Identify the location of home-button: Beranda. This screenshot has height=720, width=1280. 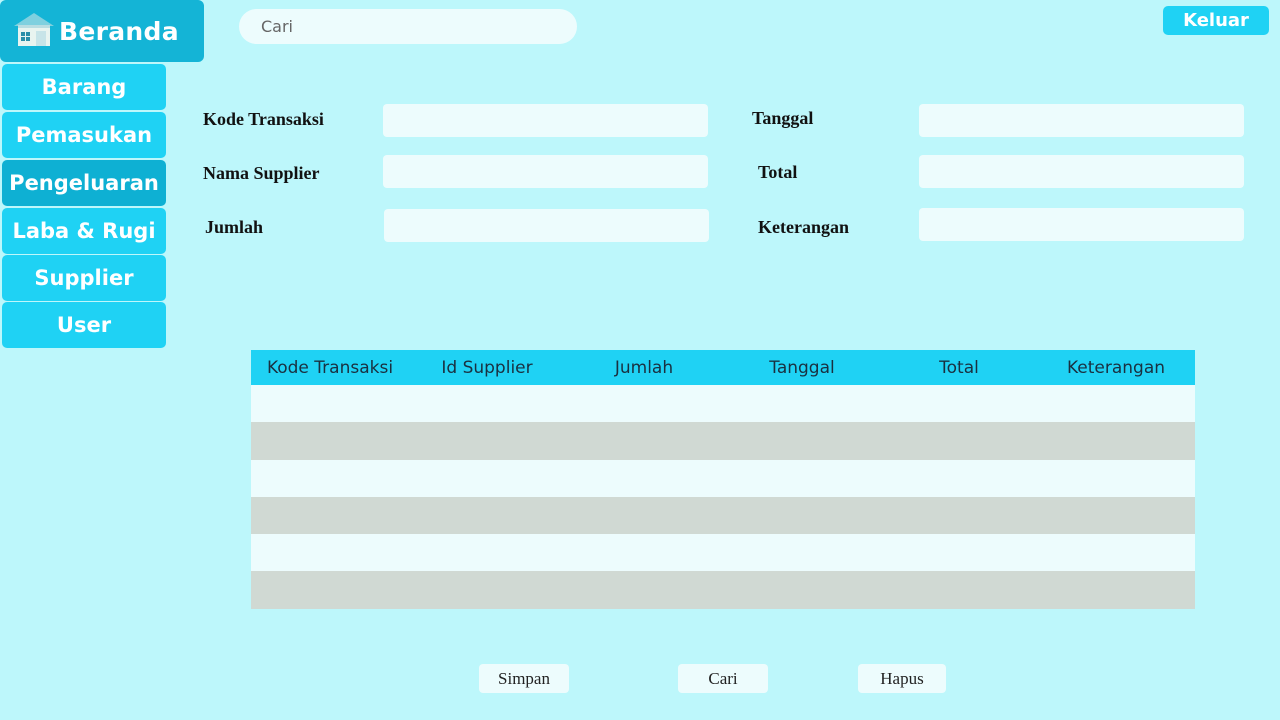
(102, 31).